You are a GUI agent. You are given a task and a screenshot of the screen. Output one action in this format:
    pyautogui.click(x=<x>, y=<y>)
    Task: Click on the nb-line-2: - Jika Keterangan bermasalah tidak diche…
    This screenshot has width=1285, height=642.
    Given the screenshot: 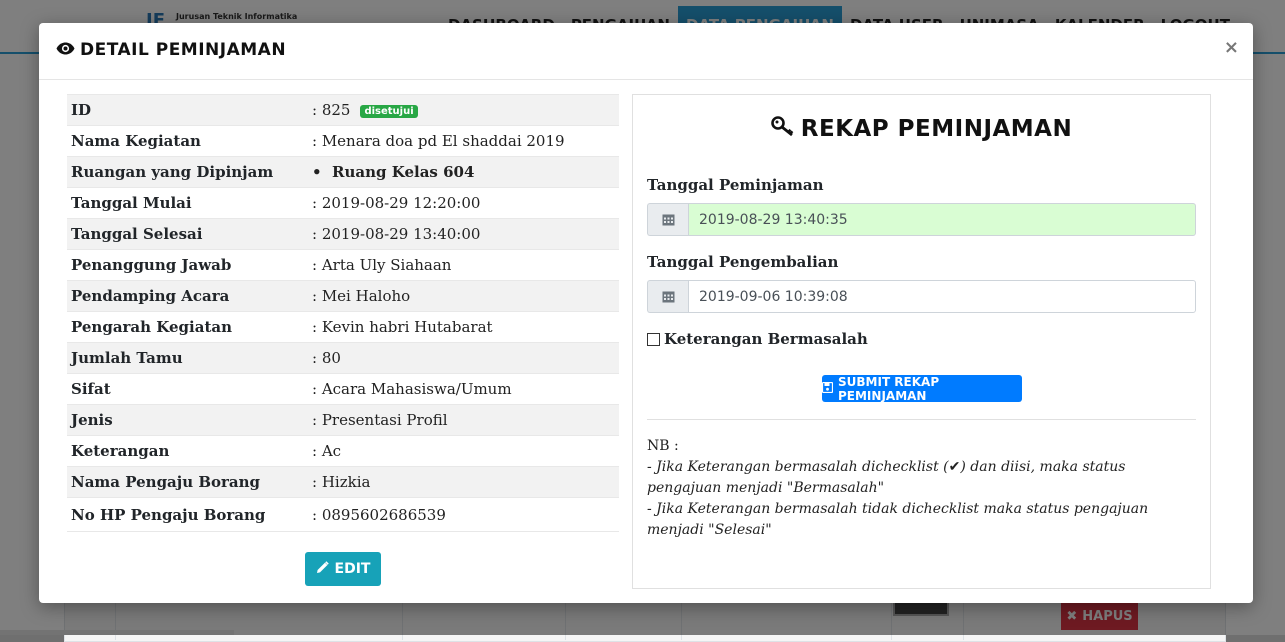 What is the action you would take?
    pyautogui.click(x=898, y=519)
    